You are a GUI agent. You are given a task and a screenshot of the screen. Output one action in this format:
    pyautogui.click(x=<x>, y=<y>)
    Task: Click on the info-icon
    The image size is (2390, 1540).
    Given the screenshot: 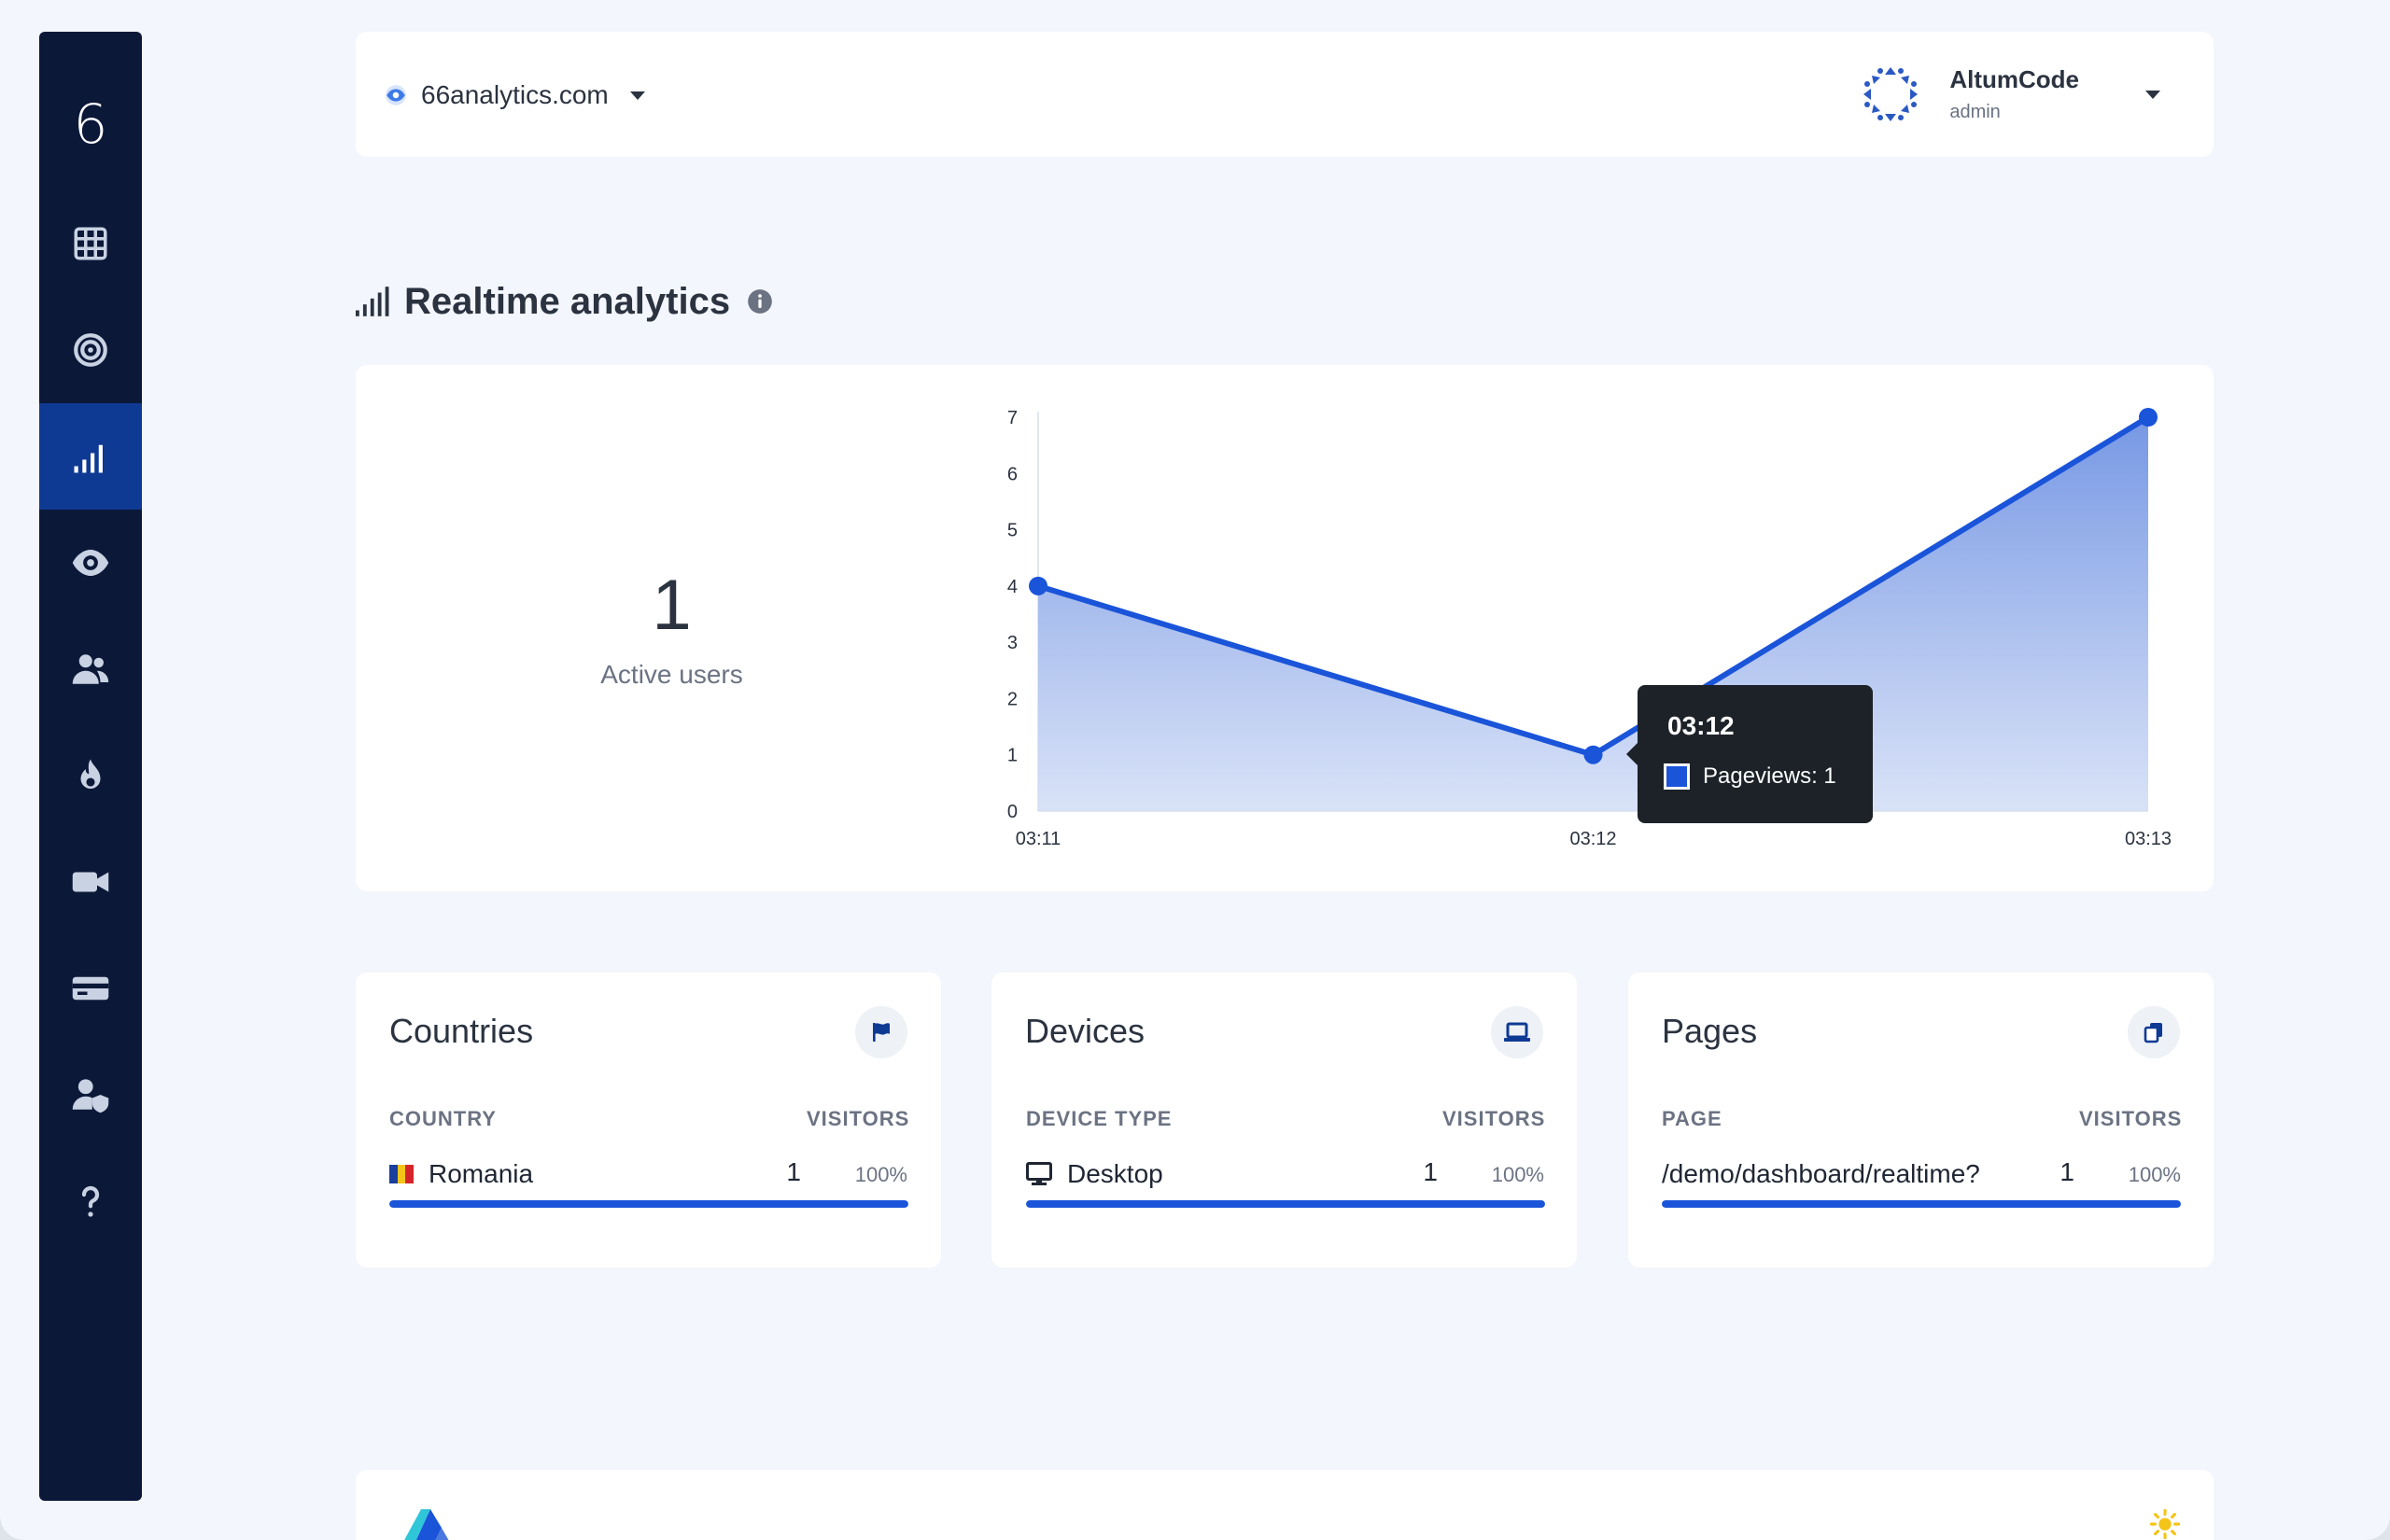 What is the action you would take?
    pyautogui.click(x=760, y=301)
    